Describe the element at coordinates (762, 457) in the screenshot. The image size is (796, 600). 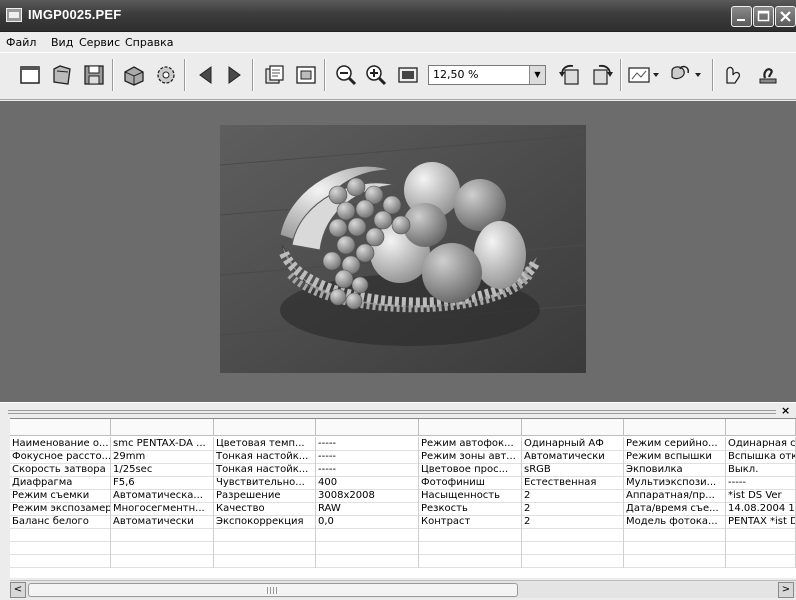
I see `table-cell: Вспышка отк` at that location.